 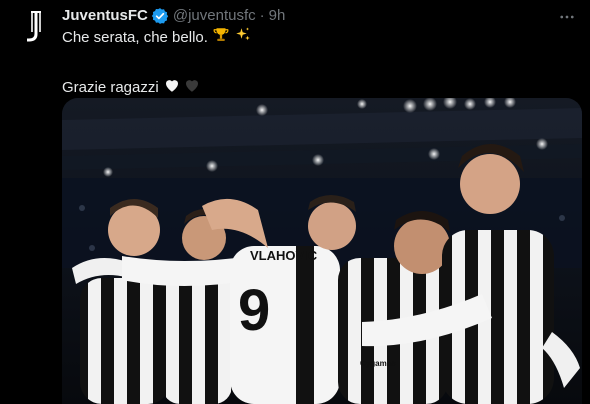 I want to click on shirt-name-text: VLAHOVIC, so click(x=284, y=255).